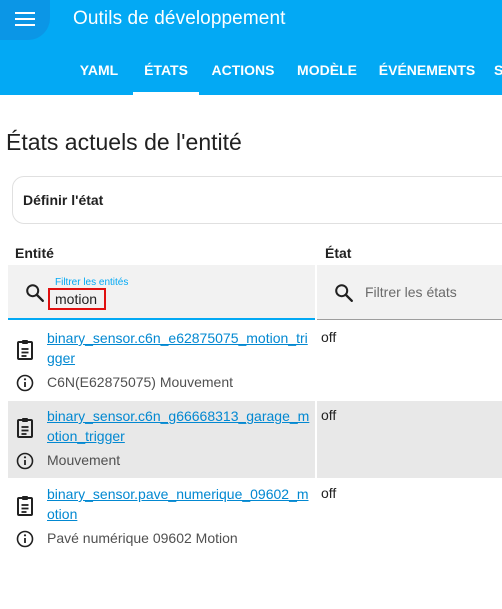 The height and width of the screenshot is (609, 502). I want to click on tab-template: MODÈLE, so click(327, 72).